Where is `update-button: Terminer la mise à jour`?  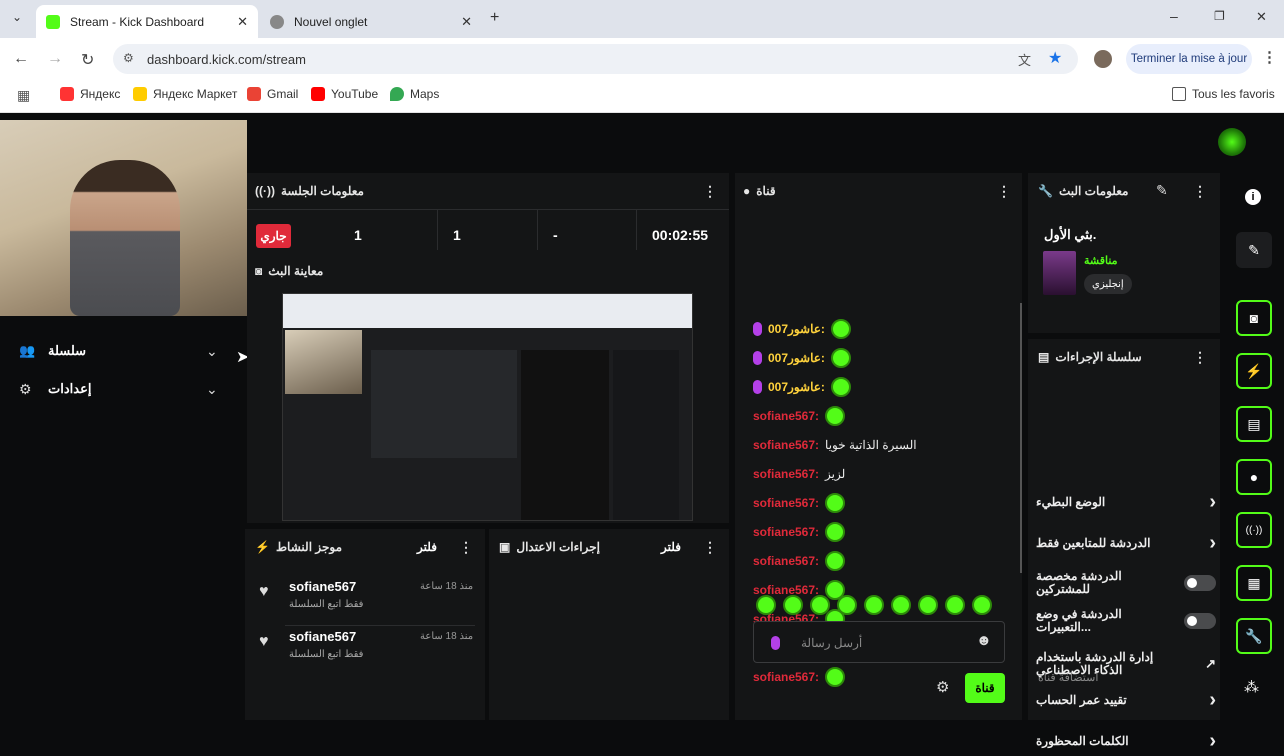 update-button: Terminer la mise à jour is located at coordinates (1189, 59).